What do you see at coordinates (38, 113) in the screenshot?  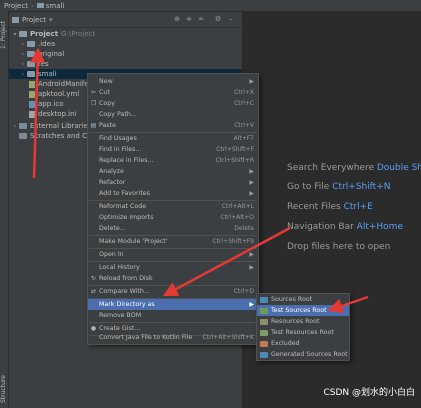 I see `annotation-arrow-smali` at bounding box center [38, 113].